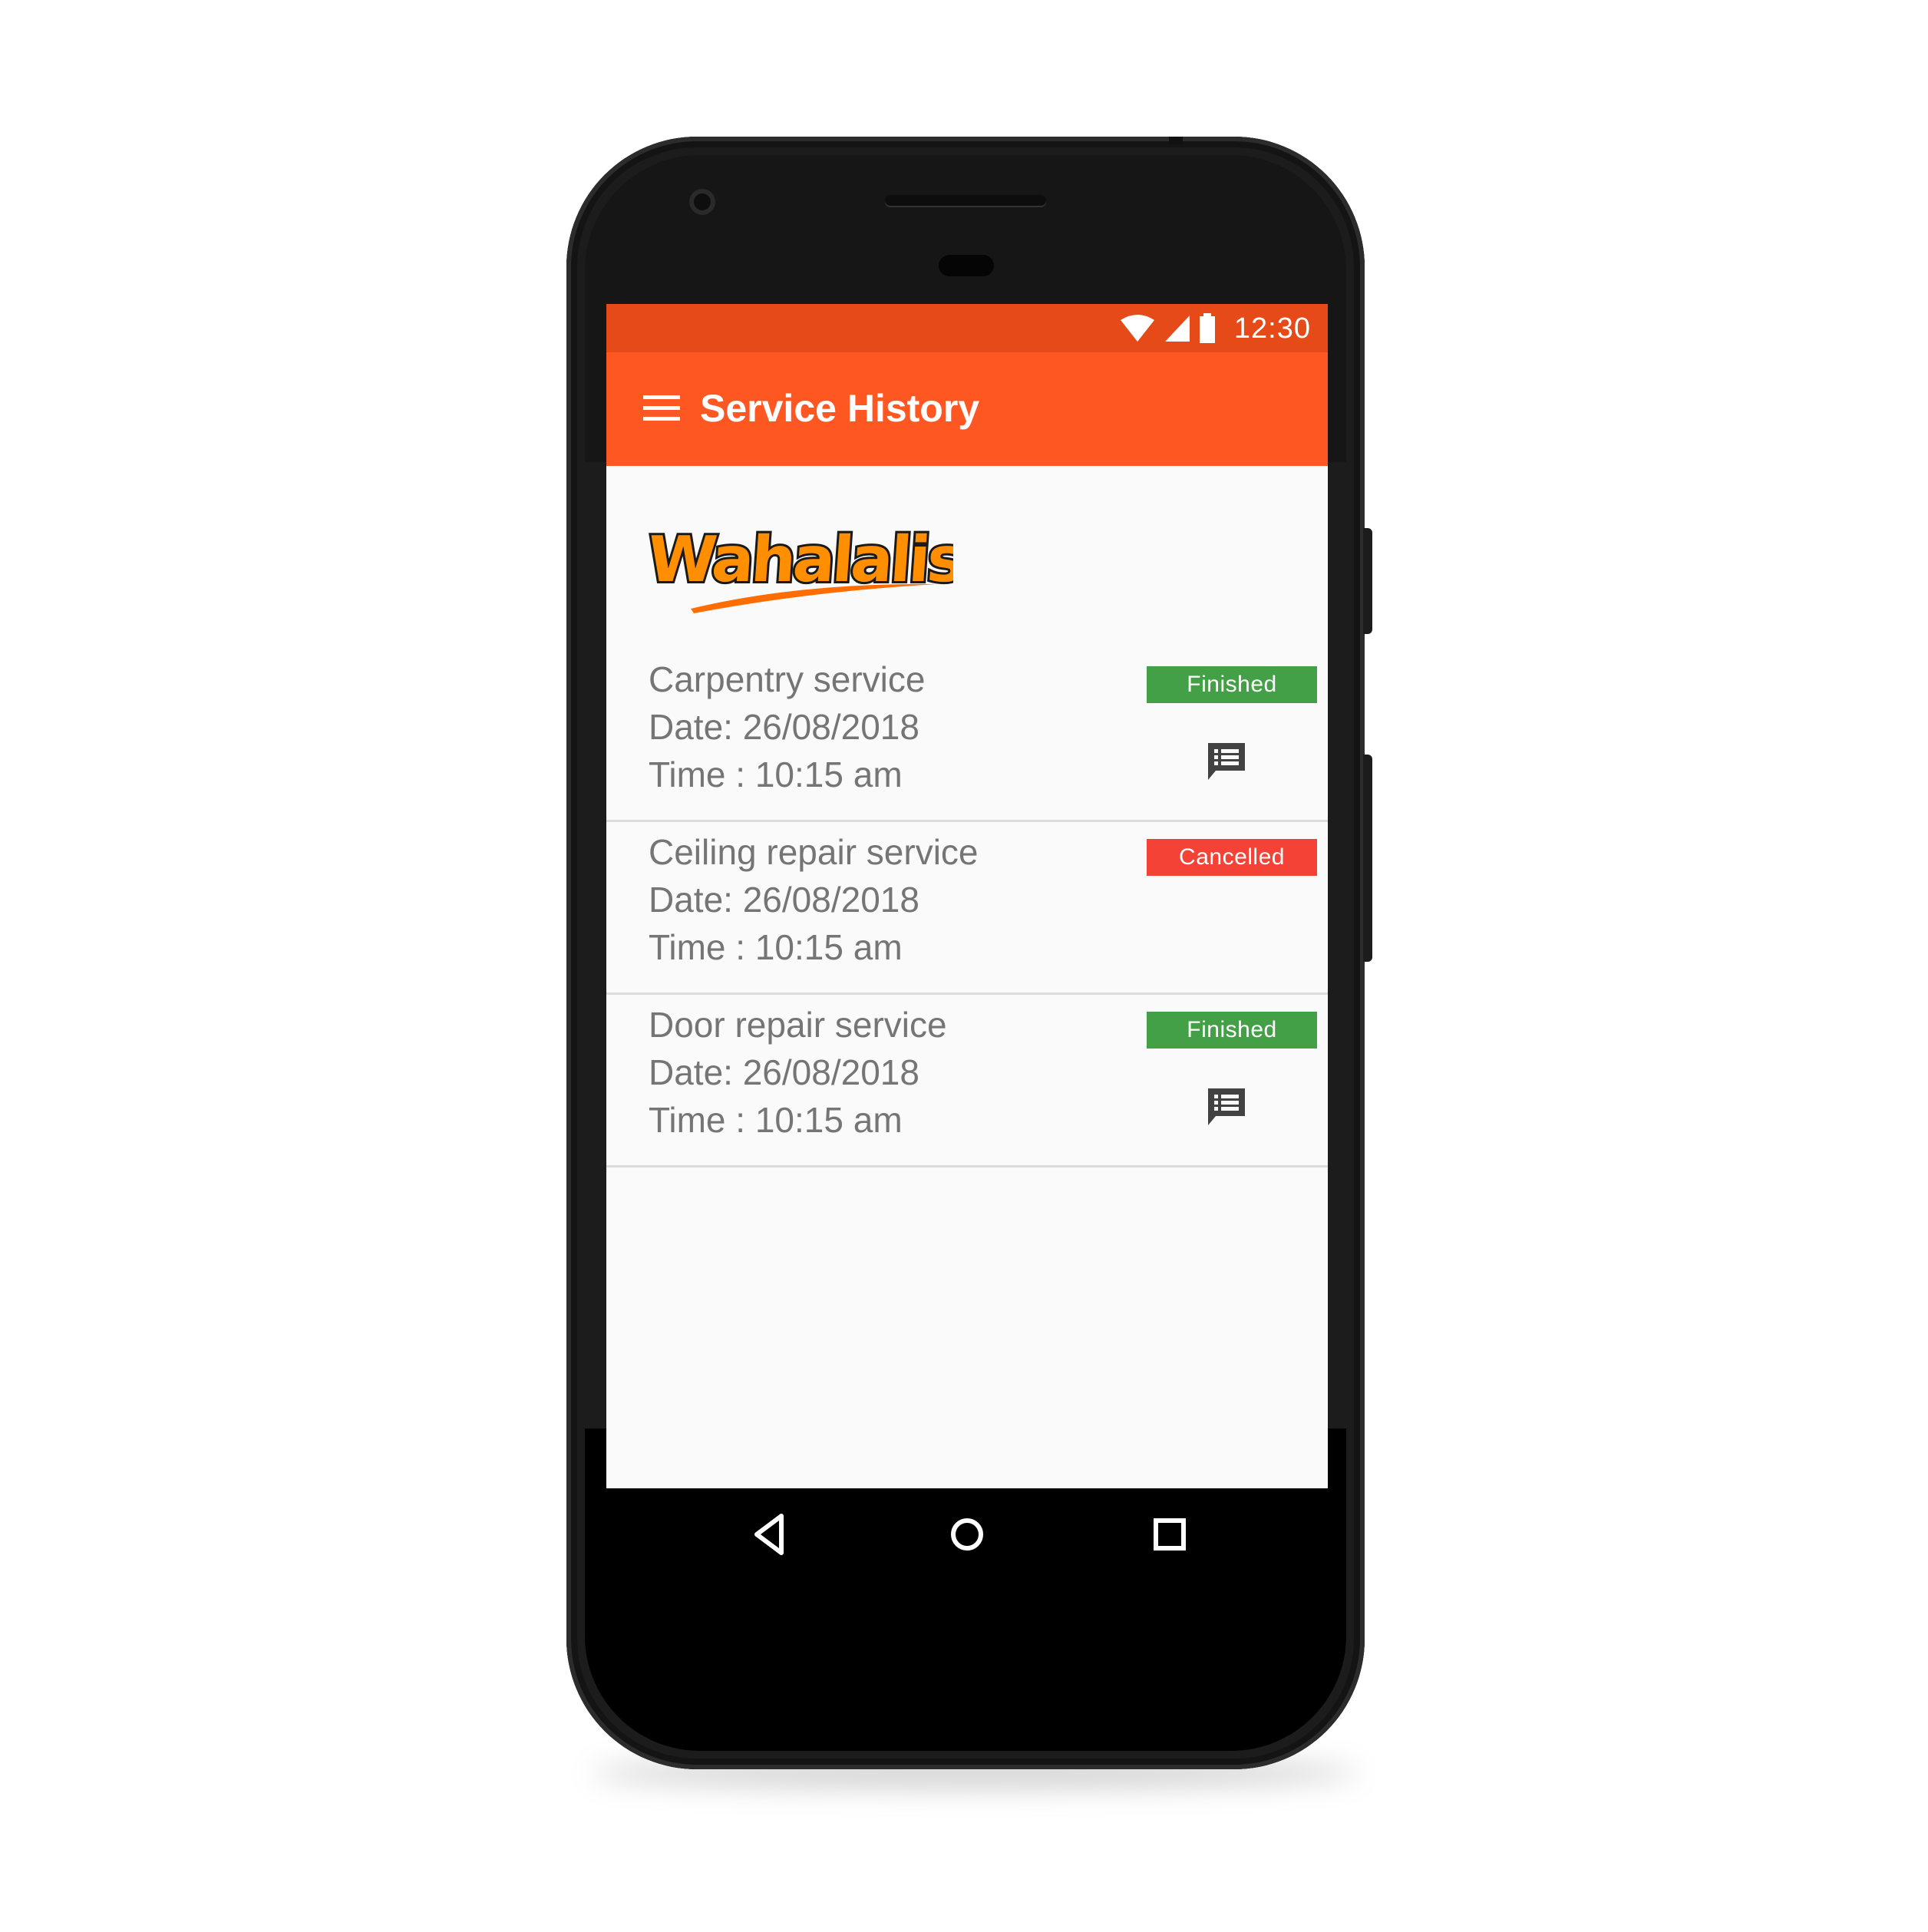 This screenshot has width=1928, height=1932. Describe the element at coordinates (702, 202) in the screenshot. I see `front-camera` at that location.